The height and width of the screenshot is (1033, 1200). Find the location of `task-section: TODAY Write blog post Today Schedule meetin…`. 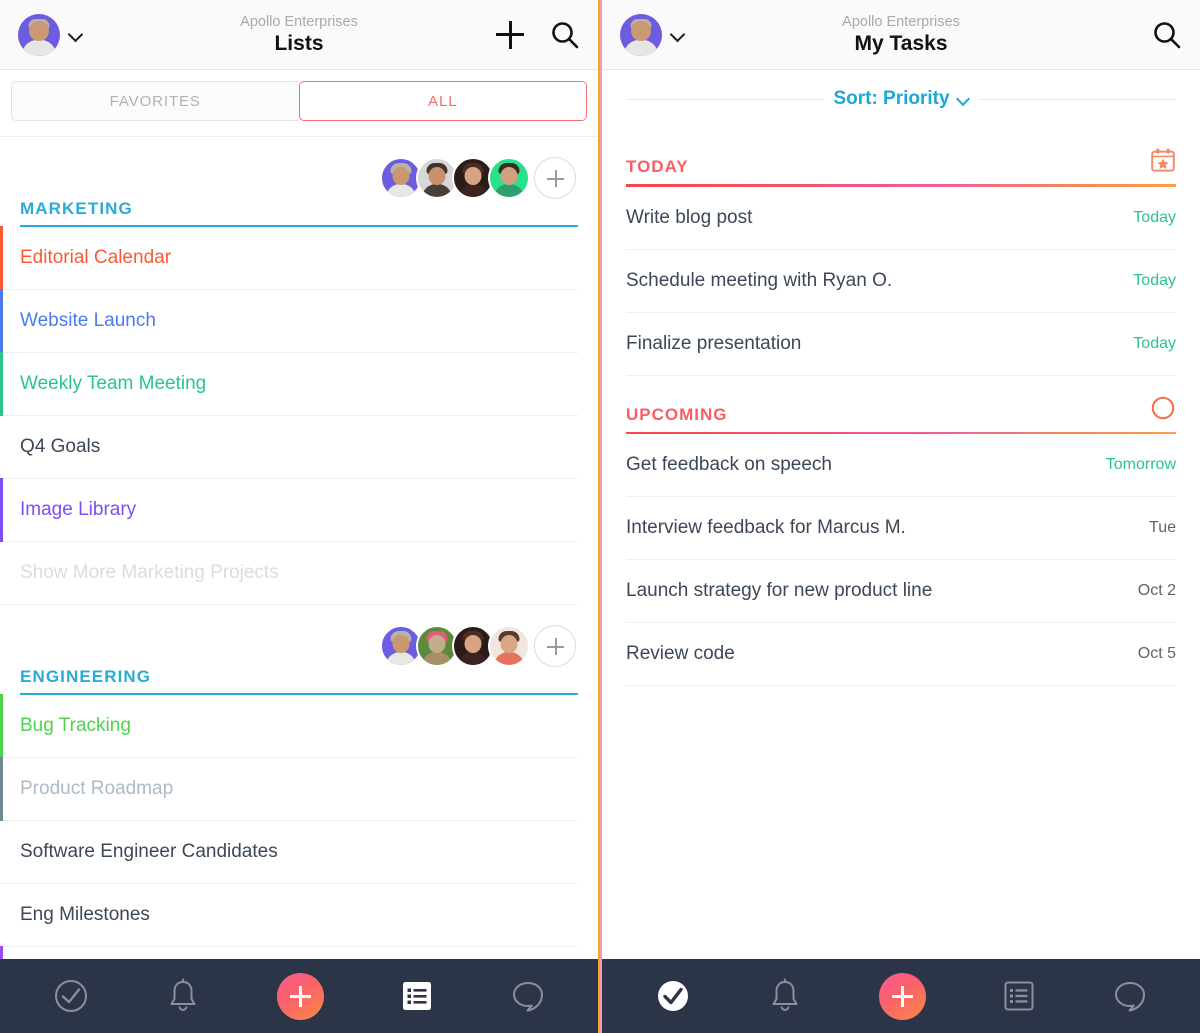

task-section: TODAY Write blog post Today Schedule meetin… is located at coordinates (901, 252).